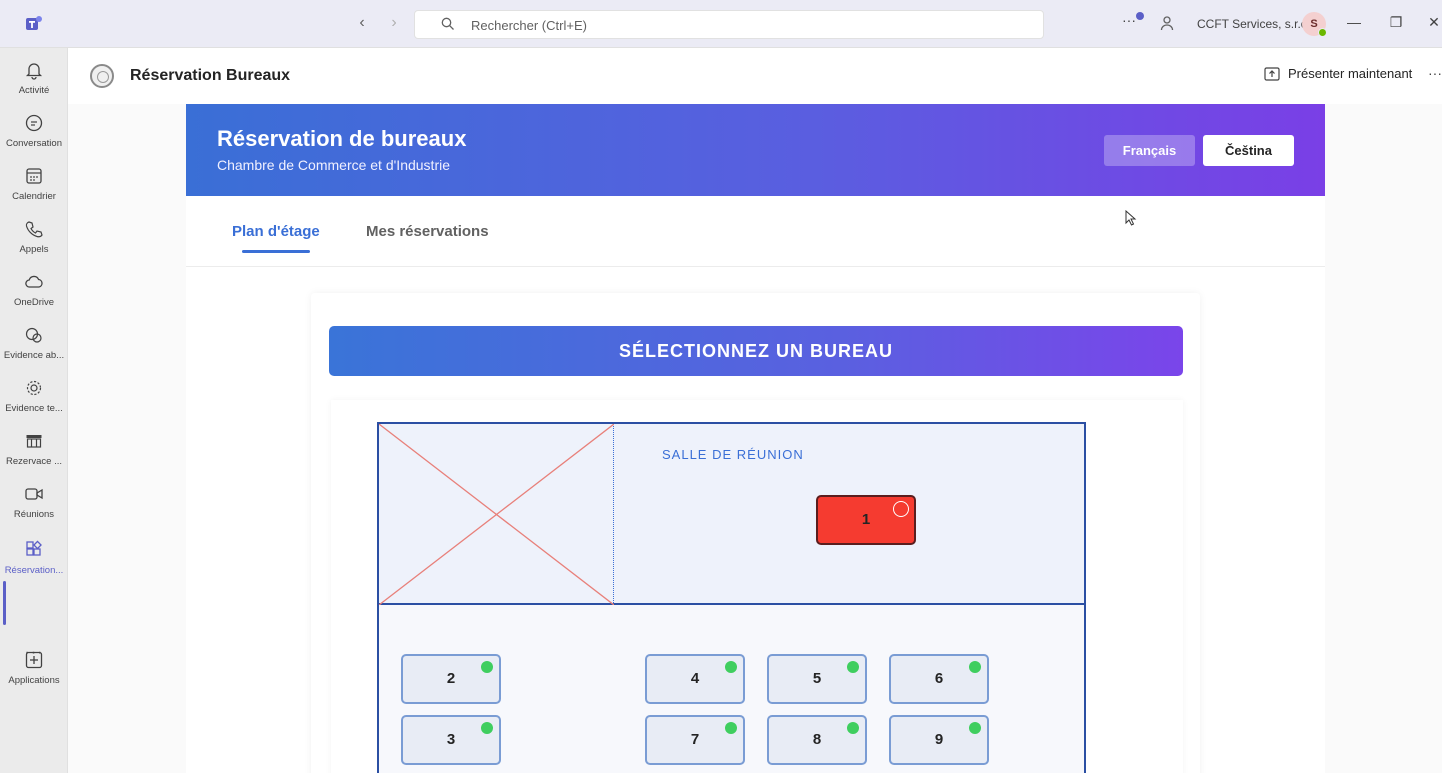  I want to click on tab-bar: Plan d'étage Mes réservations, so click(755, 231).